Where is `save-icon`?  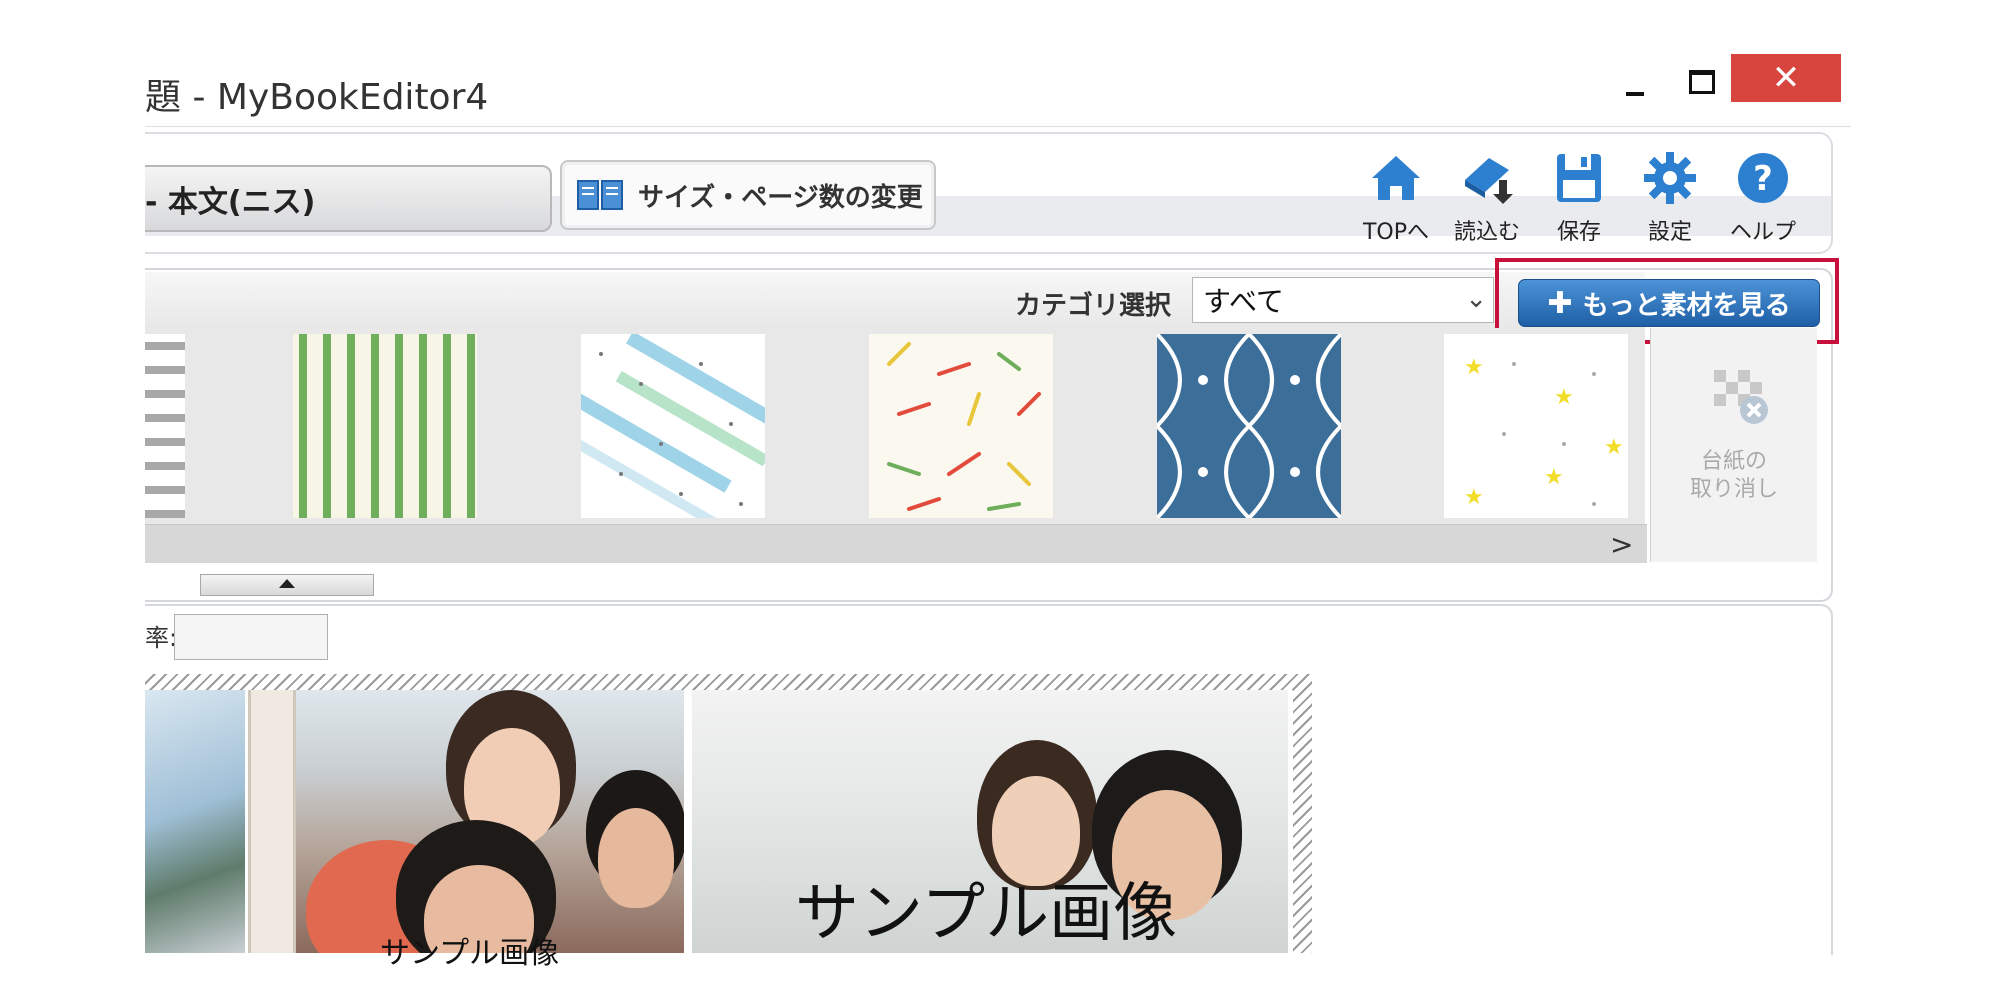
save-icon is located at coordinates (1579, 178).